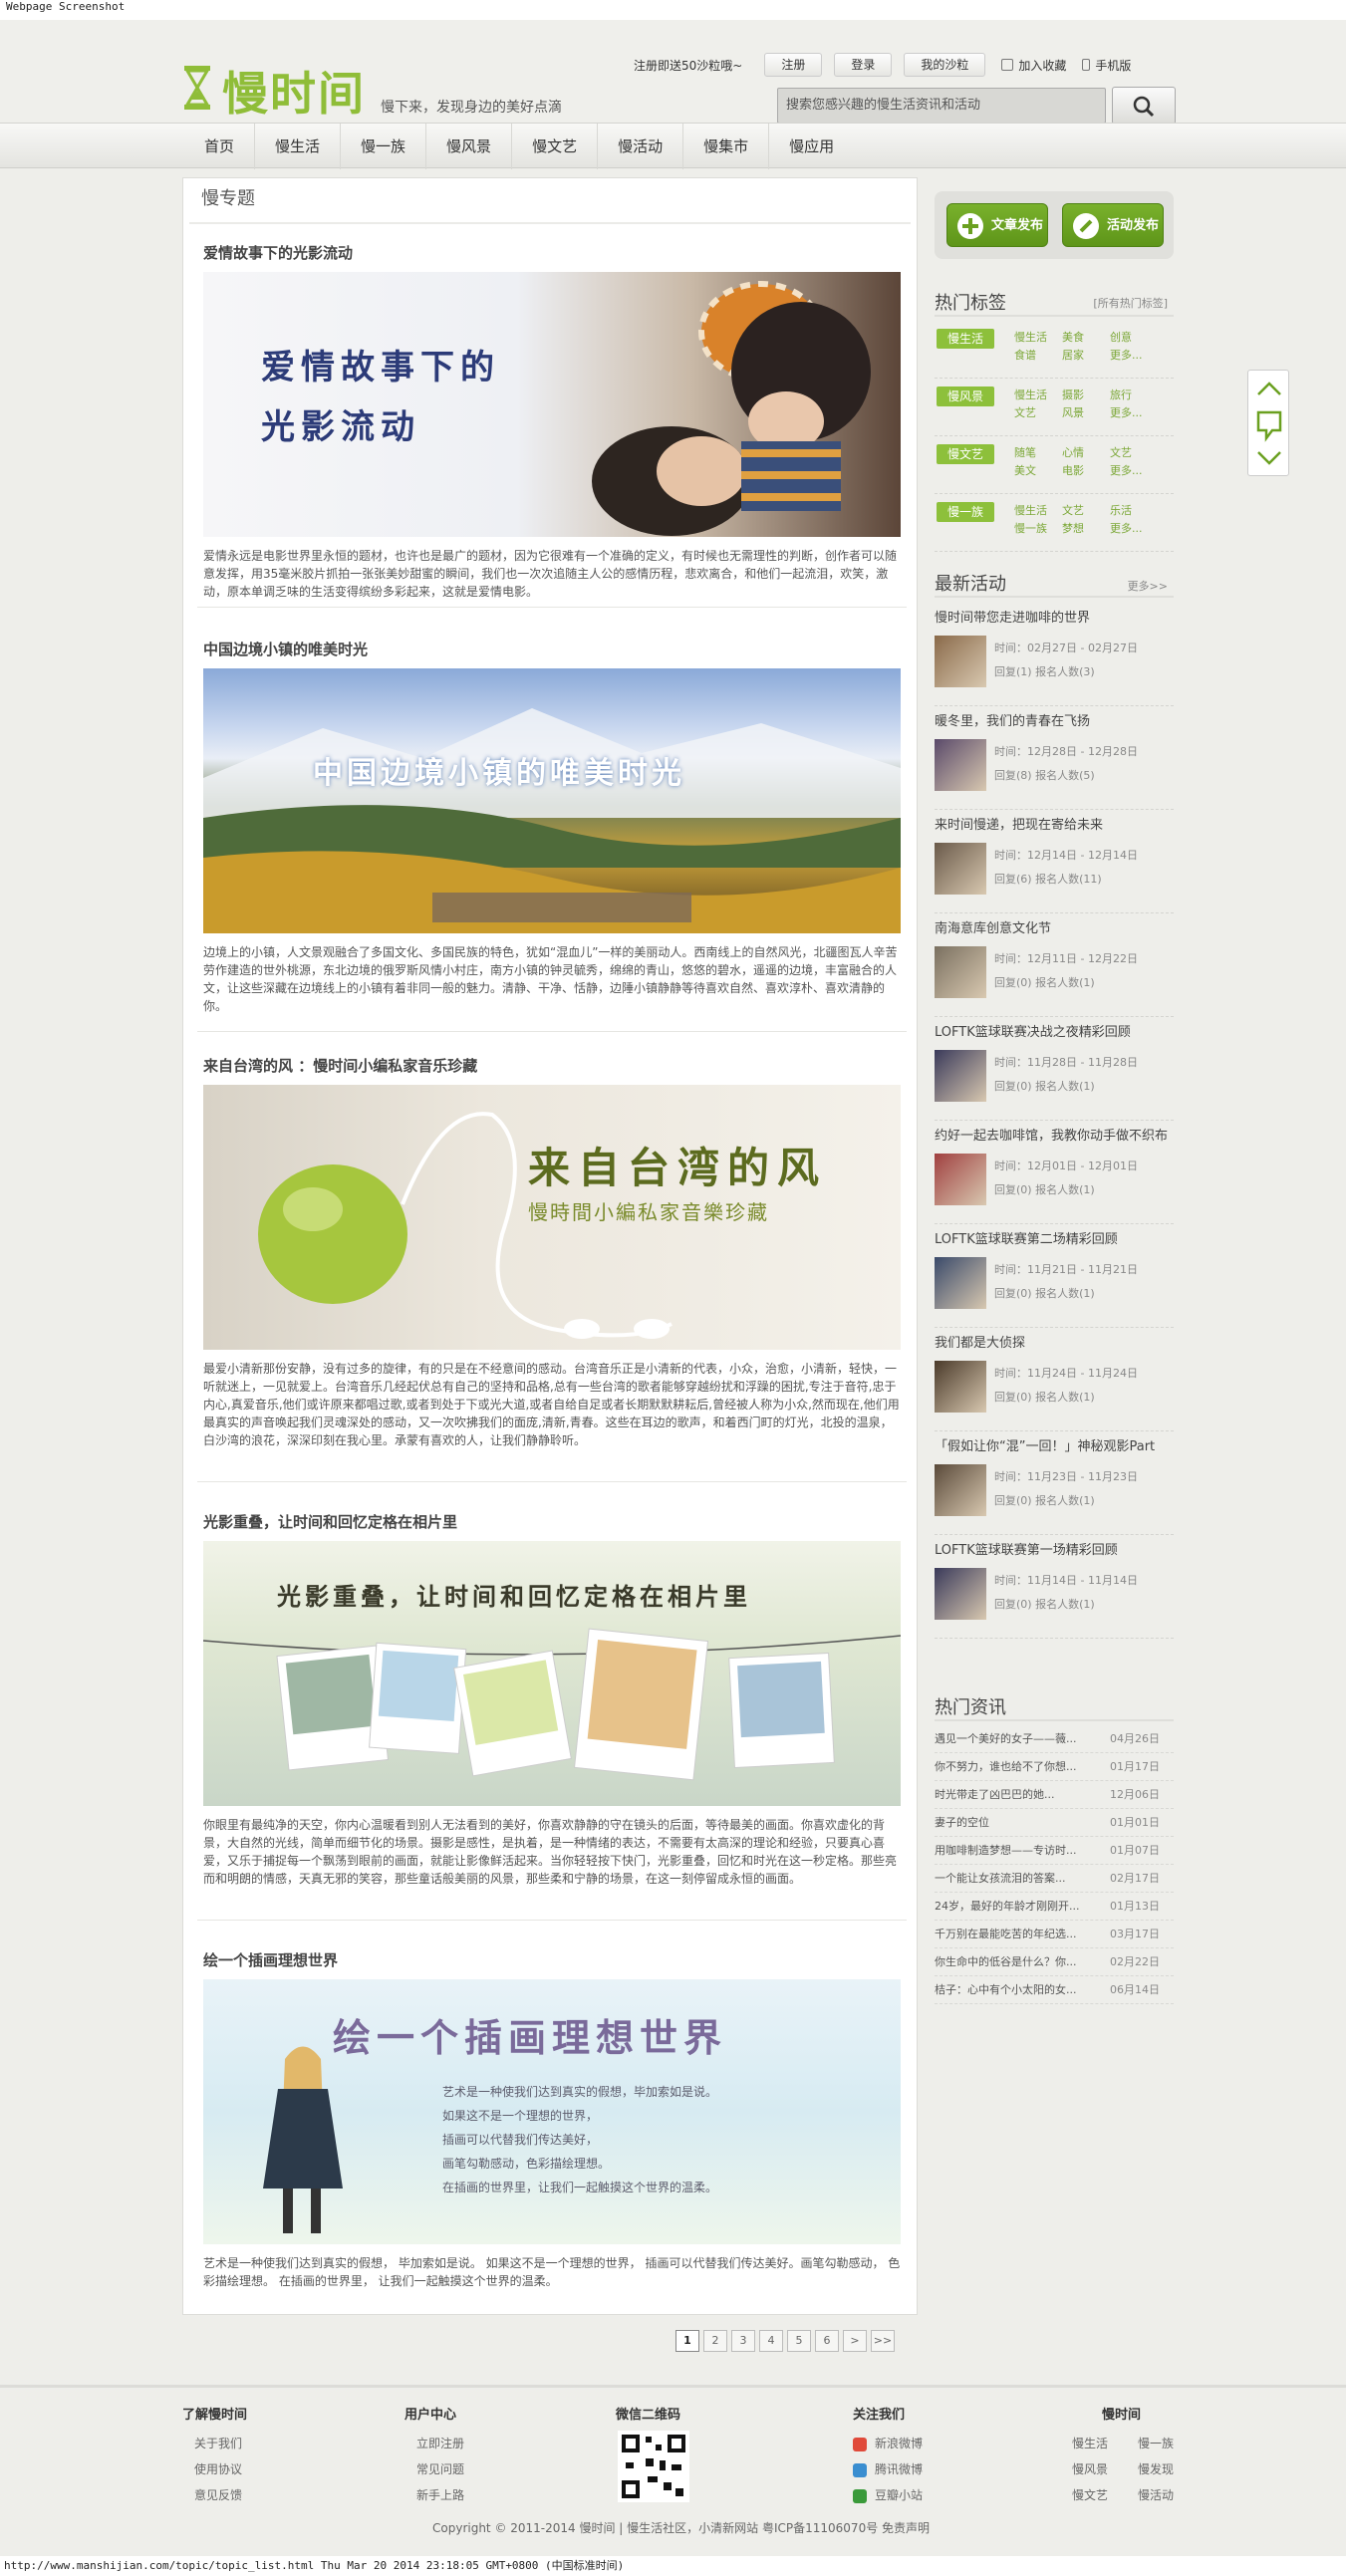  Describe the element at coordinates (552, 1217) in the screenshot. I see `post-image: 来自台湾的风 慢時間小編私家音樂珍藏` at that location.